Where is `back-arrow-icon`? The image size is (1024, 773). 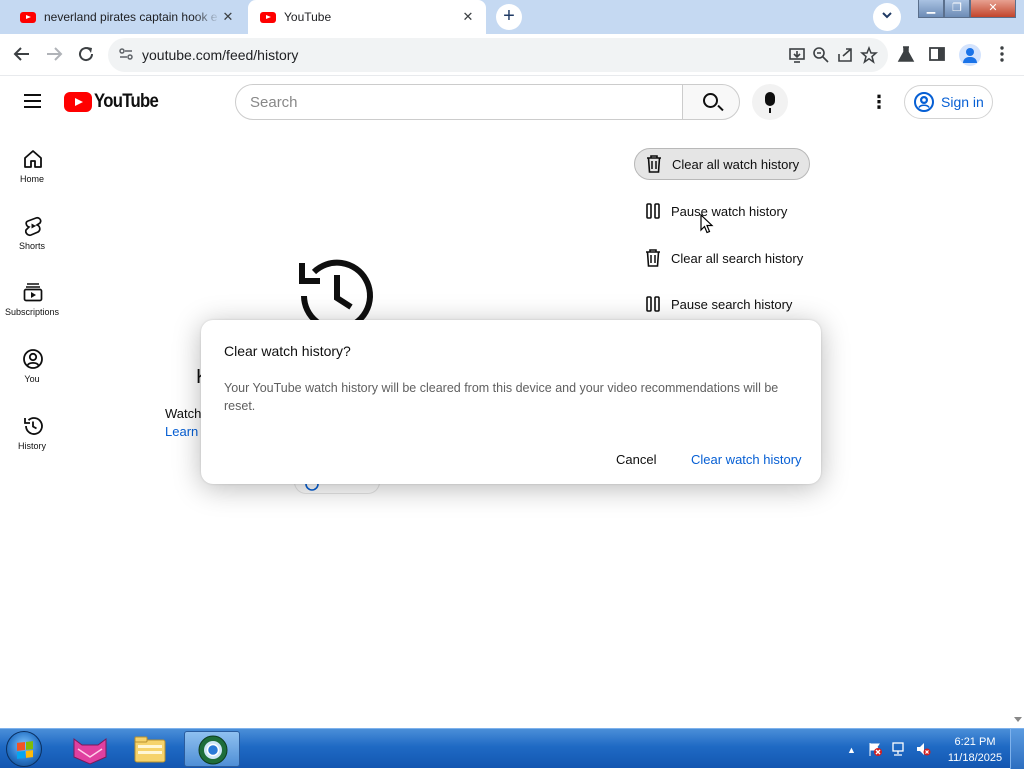 back-arrow-icon is located at coordinates (22, 55).